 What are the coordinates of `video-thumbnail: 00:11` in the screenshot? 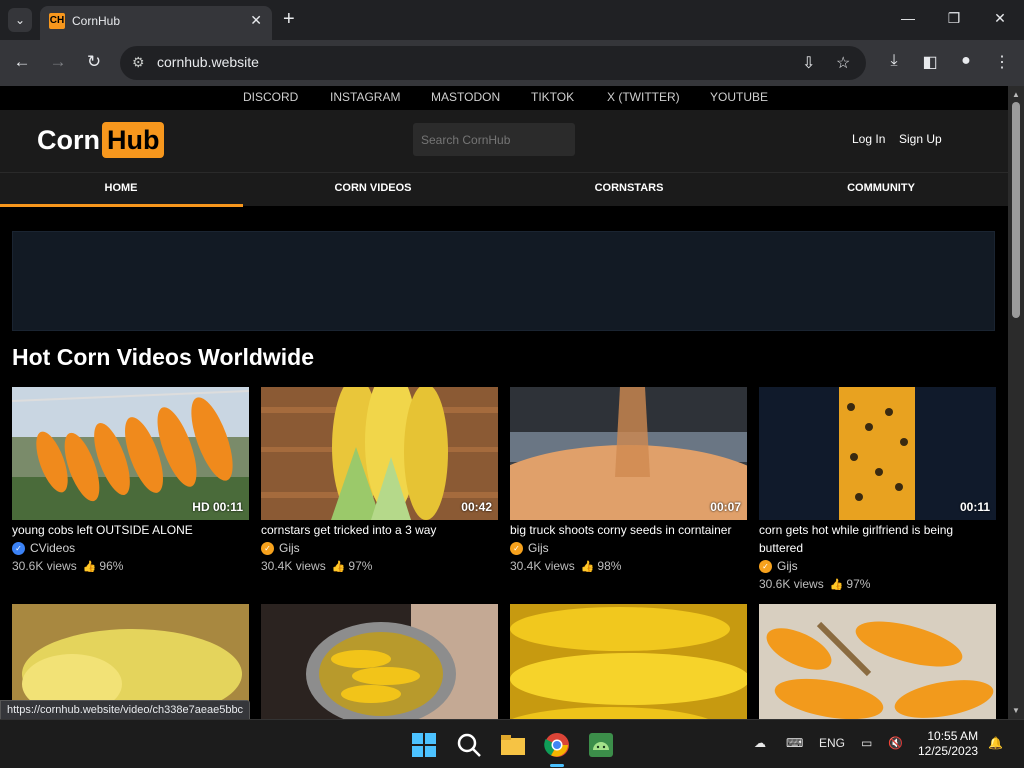 It's located at (877, 453).